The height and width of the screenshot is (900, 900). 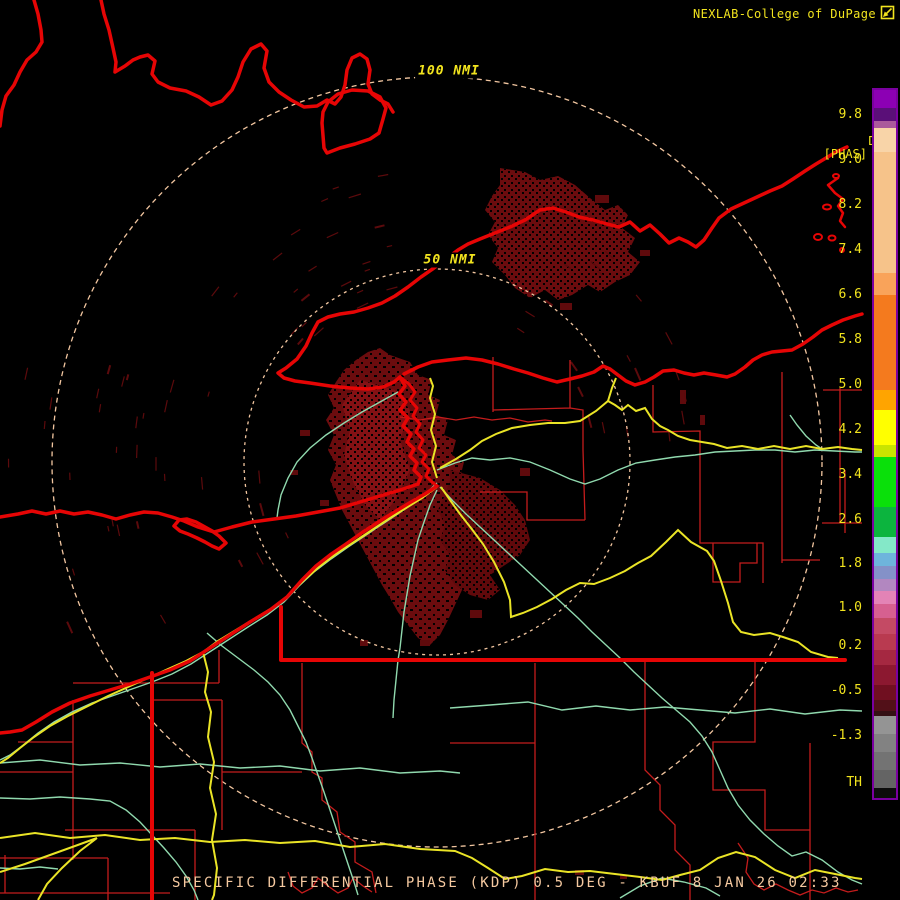 What do you see at coordinates (850, 429) in the screenshot?
I see `color-scale-tick: 4.2` at bounding box center [850, 429].